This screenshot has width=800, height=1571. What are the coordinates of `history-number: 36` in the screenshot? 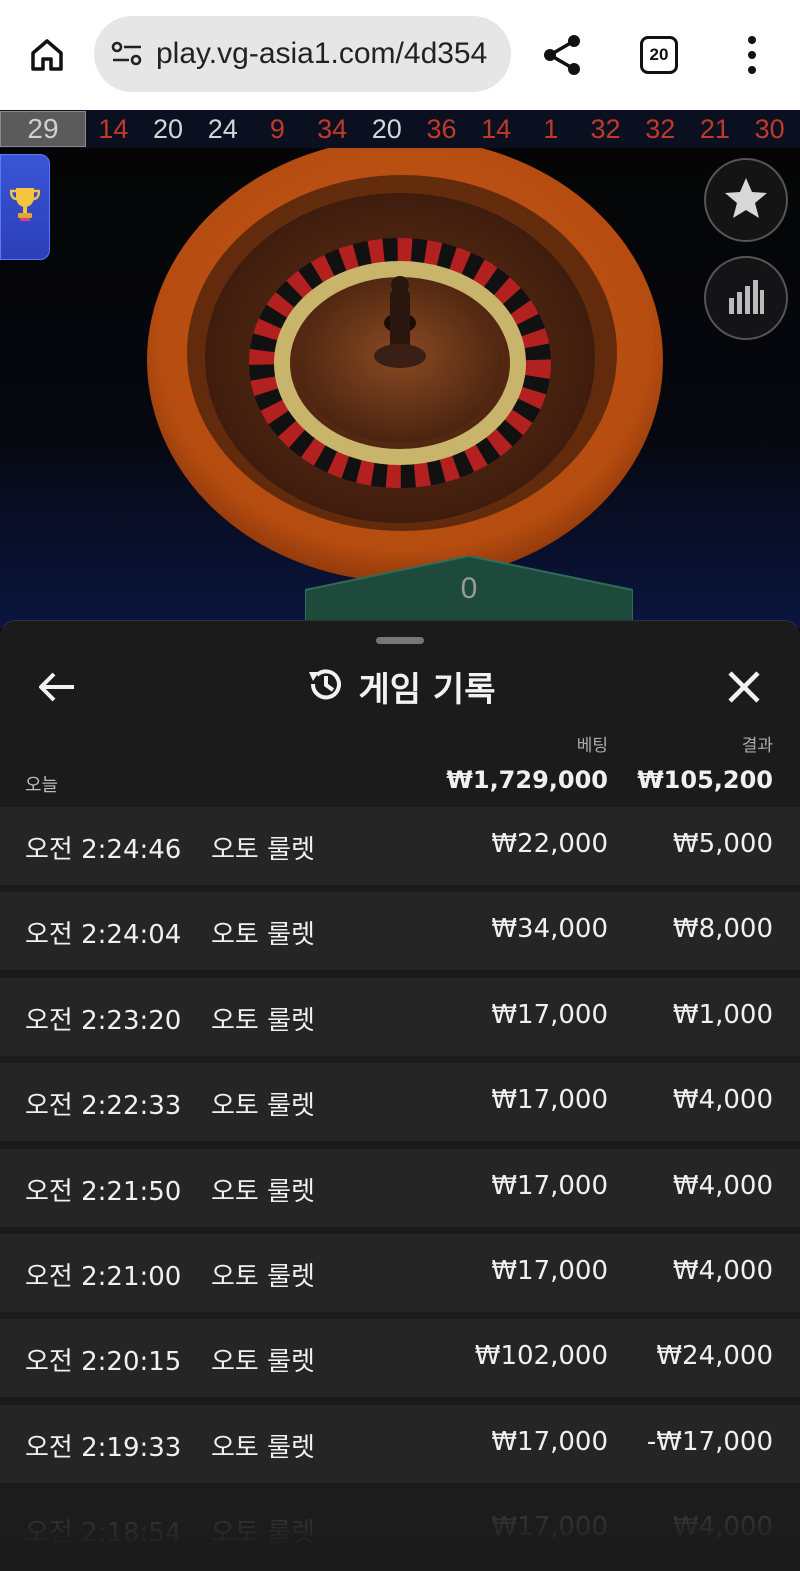 It's located at (441, 128).